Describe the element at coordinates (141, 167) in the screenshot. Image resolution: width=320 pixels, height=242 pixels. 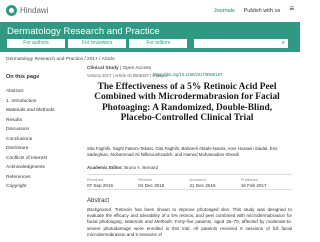
I see `editor-name: Bruno A. Bernard` at that location.